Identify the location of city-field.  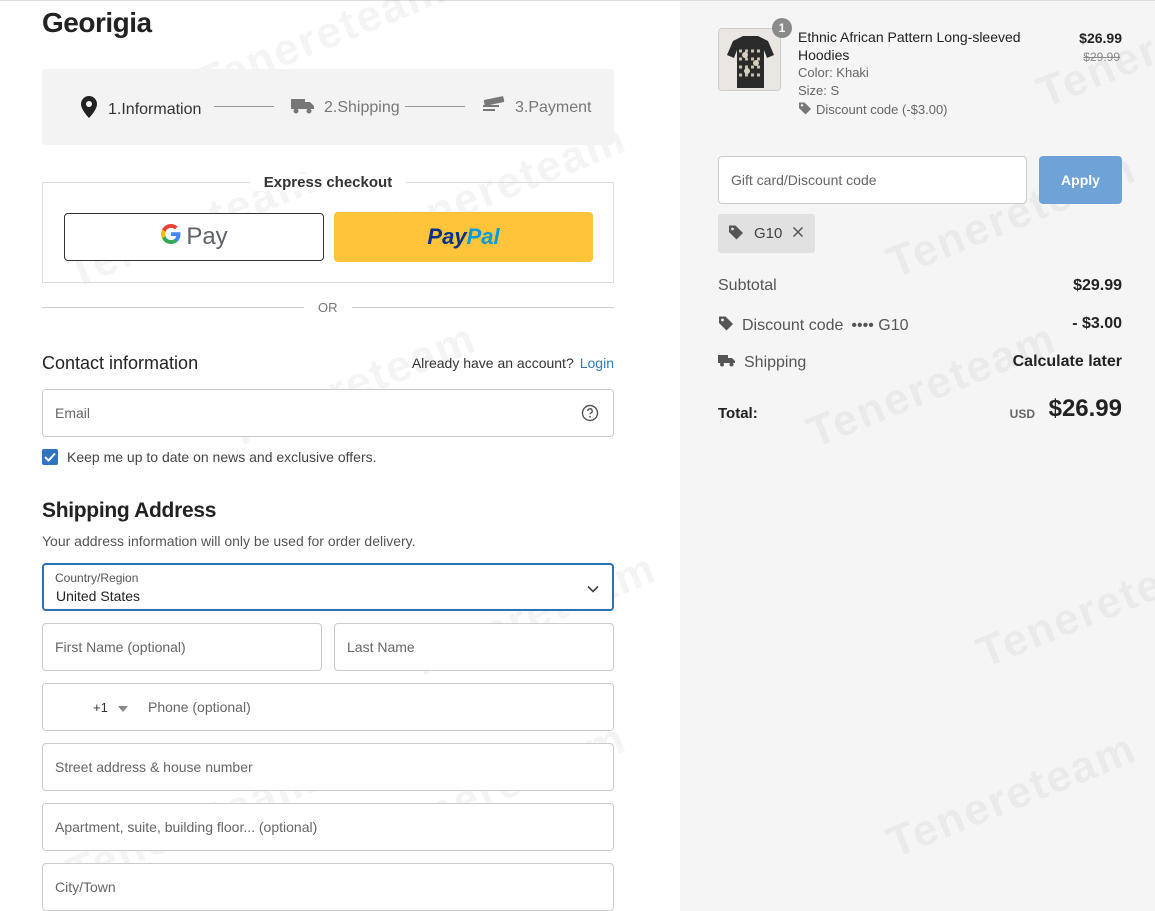
(328, 887).